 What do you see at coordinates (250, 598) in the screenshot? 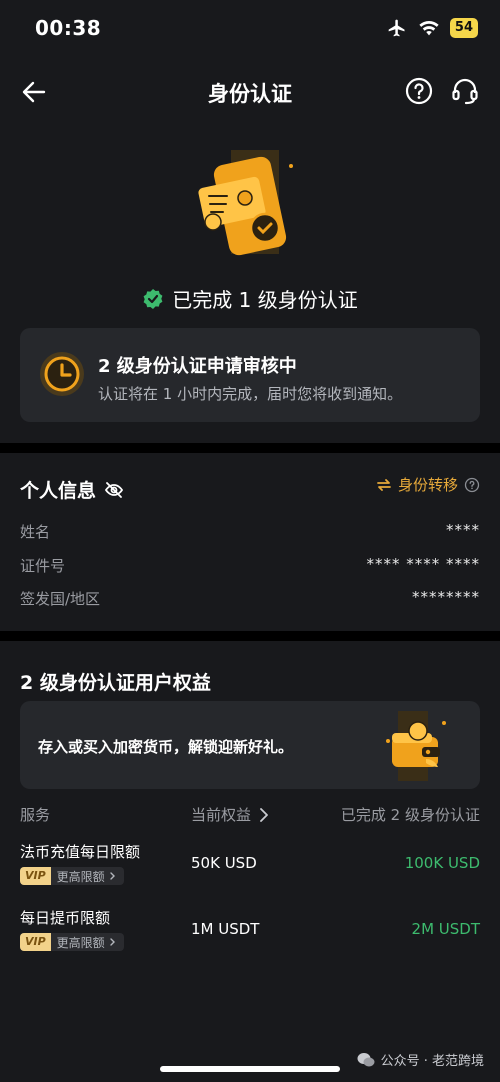
I see `info-row-country: 签发国/地区 ********` at bounding box center [250, 598].